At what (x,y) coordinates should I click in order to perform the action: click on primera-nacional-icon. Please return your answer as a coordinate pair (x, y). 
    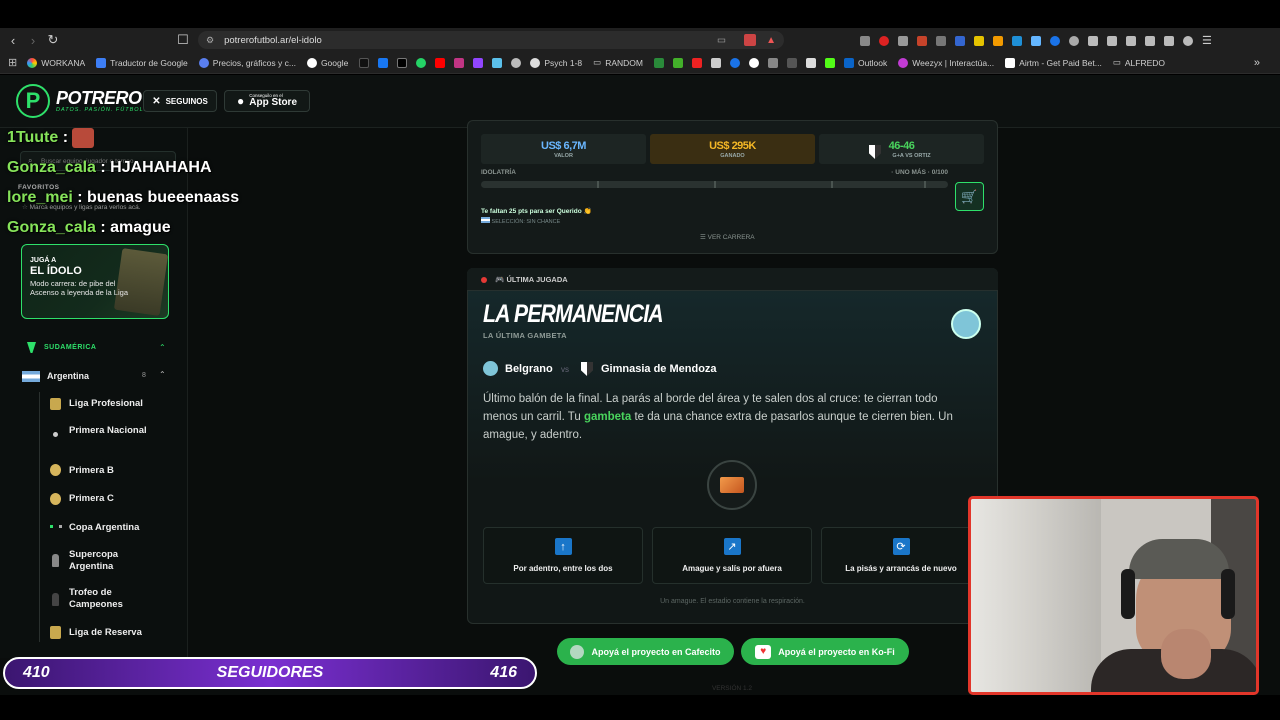
    Looking at the image, I should click on (55, 434).